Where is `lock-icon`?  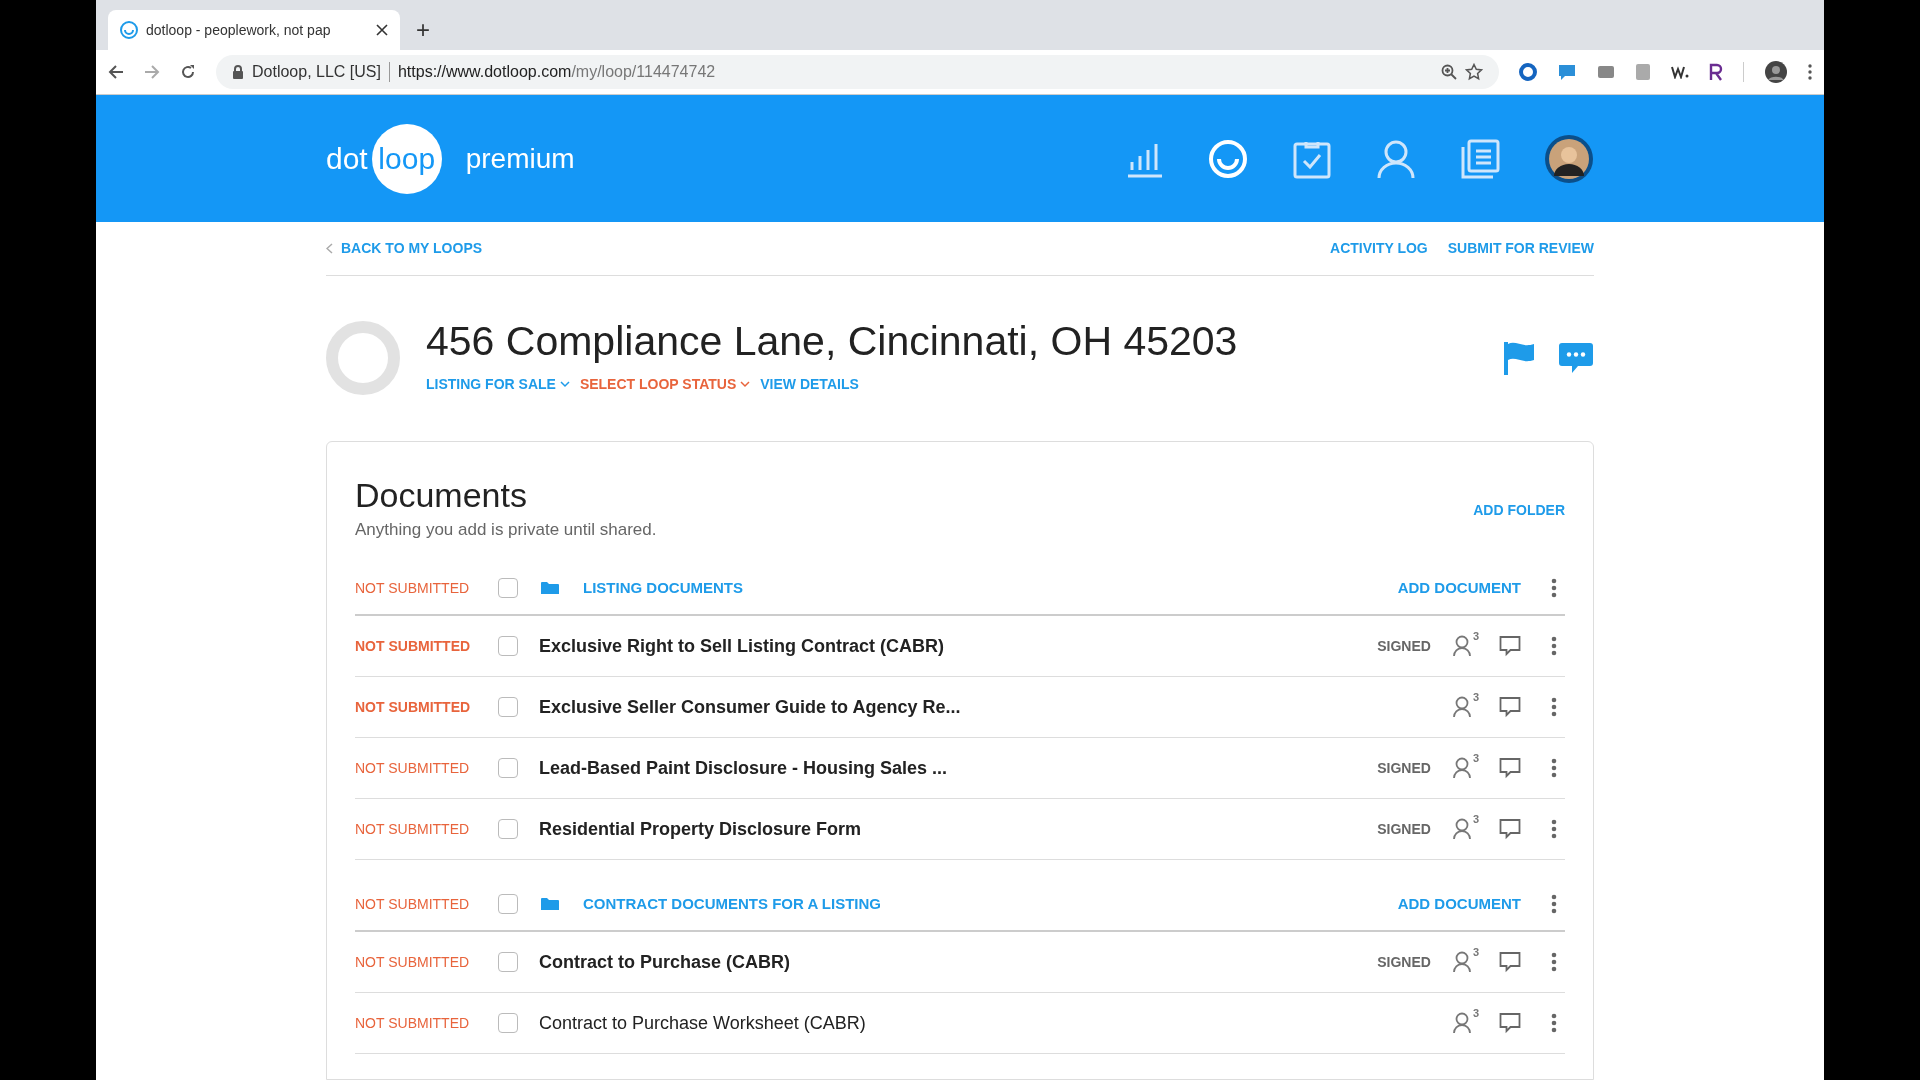
lock-icon is located at coordinates (238, 72).